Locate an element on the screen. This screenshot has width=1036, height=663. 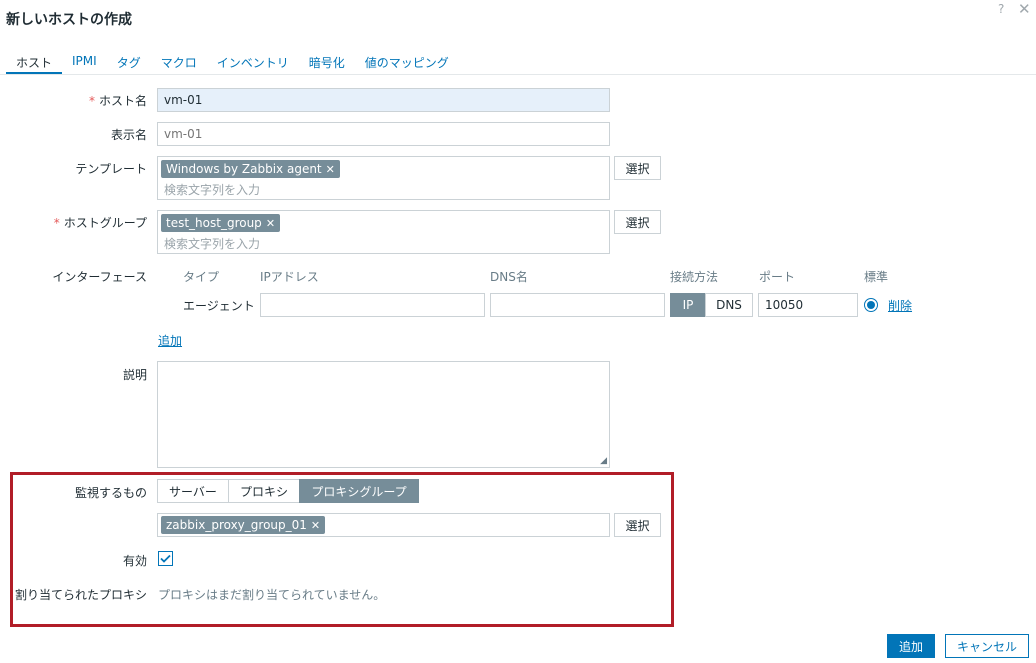
check-icon is located at coordinates (165, 558).